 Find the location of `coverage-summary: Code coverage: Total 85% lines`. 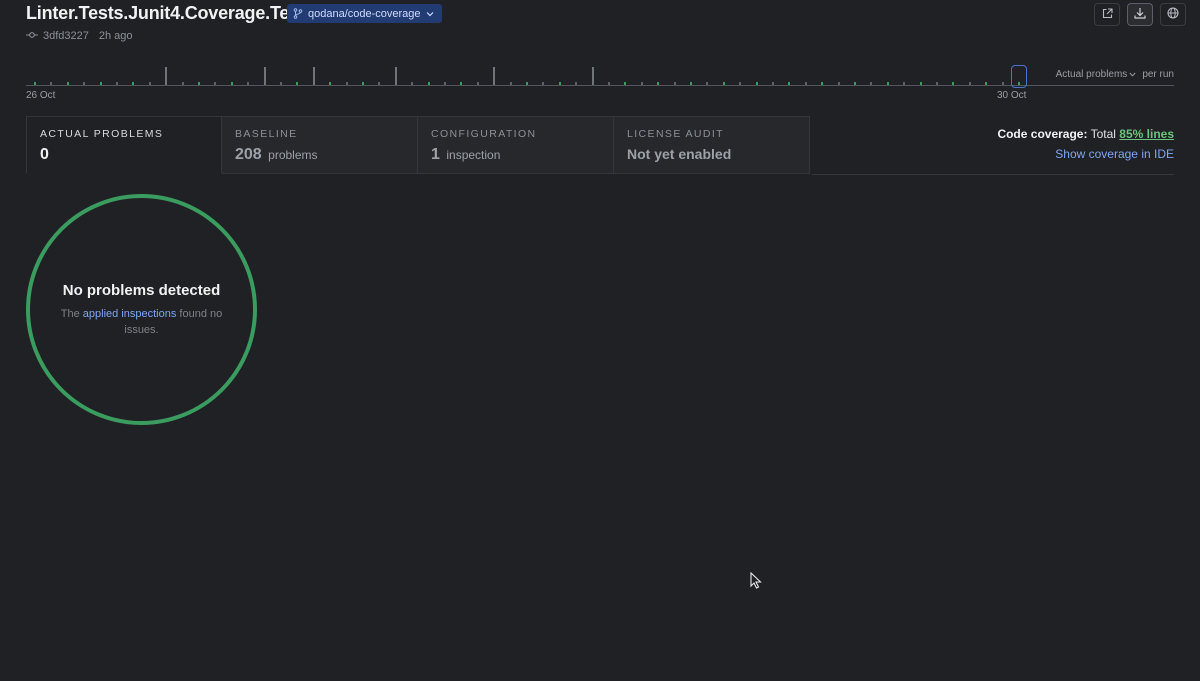

coverage-summary: Code coverage: Total 85% lines is located at coordinates (1085, 134).